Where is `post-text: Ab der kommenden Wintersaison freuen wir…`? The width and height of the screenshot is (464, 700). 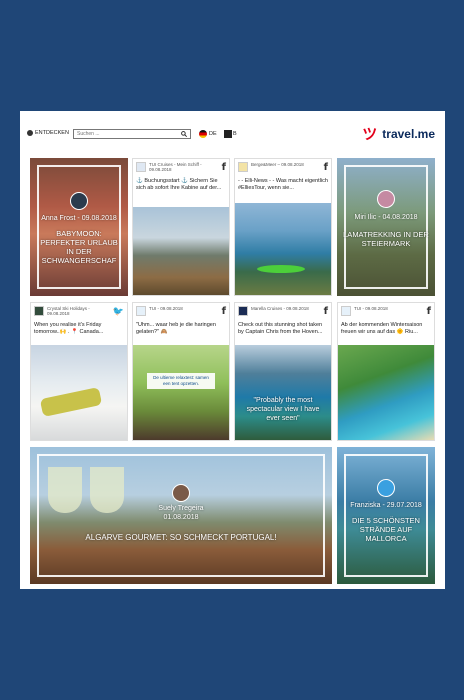
post-text: Ab der kommenden Wintersaison freuen wir… is located at coordinates (382, 328).